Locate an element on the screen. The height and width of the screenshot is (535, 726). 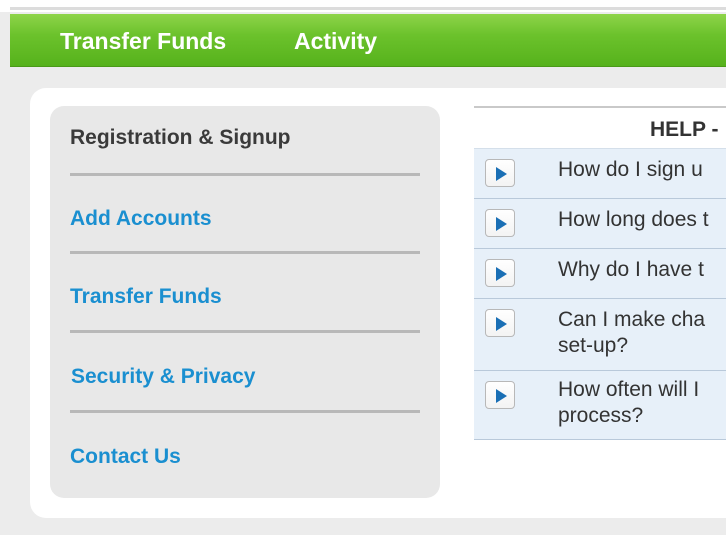
faq-row: Why do I have t is located at coordinates (600, 274).